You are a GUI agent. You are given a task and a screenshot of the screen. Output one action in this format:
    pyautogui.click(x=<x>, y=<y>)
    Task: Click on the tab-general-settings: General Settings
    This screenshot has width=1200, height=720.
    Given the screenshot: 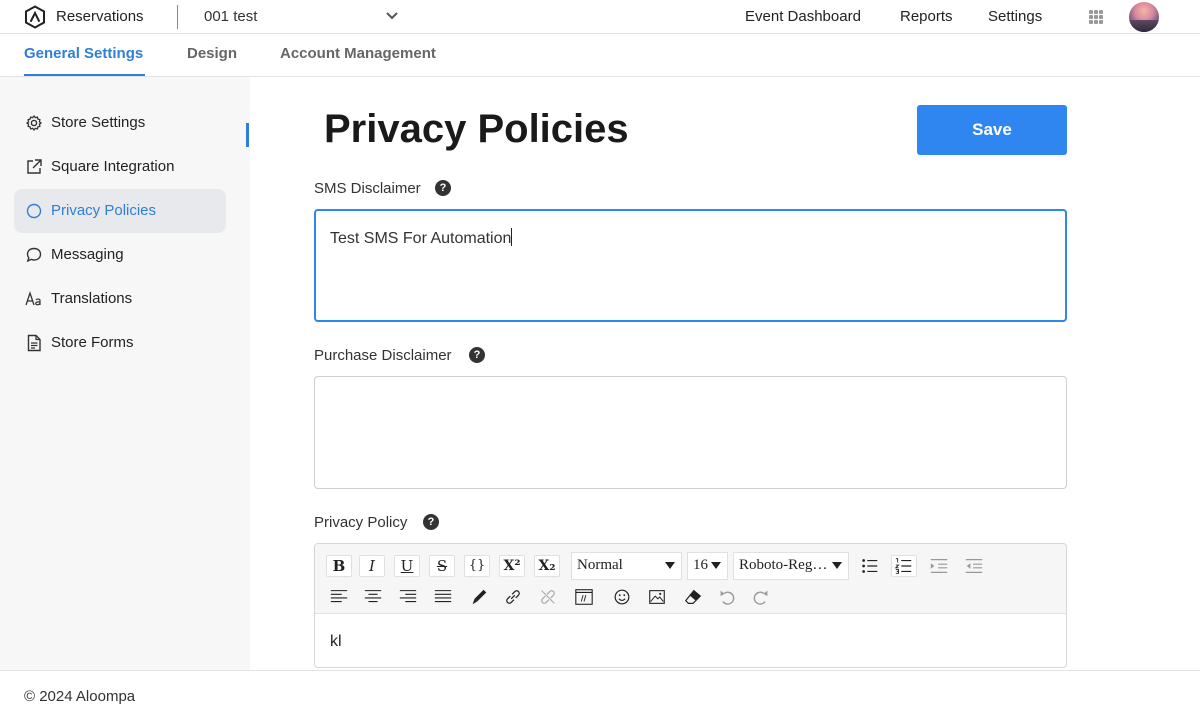 What is the action you would take?
    pyautogui.click(x=83, y=53)
    